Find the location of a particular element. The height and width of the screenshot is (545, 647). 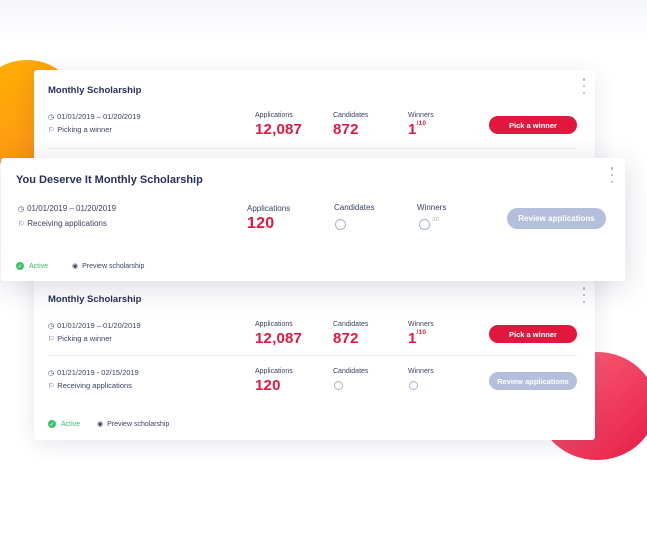

winners-total: /10 is located at coordinates (435, 220).